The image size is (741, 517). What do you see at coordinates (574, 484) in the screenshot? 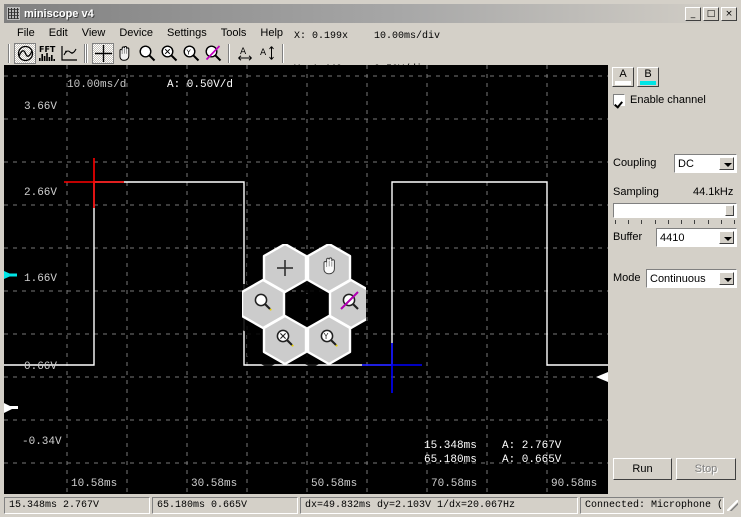
I see `svg-text: 90.58ms` at bounding box center [574, 484].